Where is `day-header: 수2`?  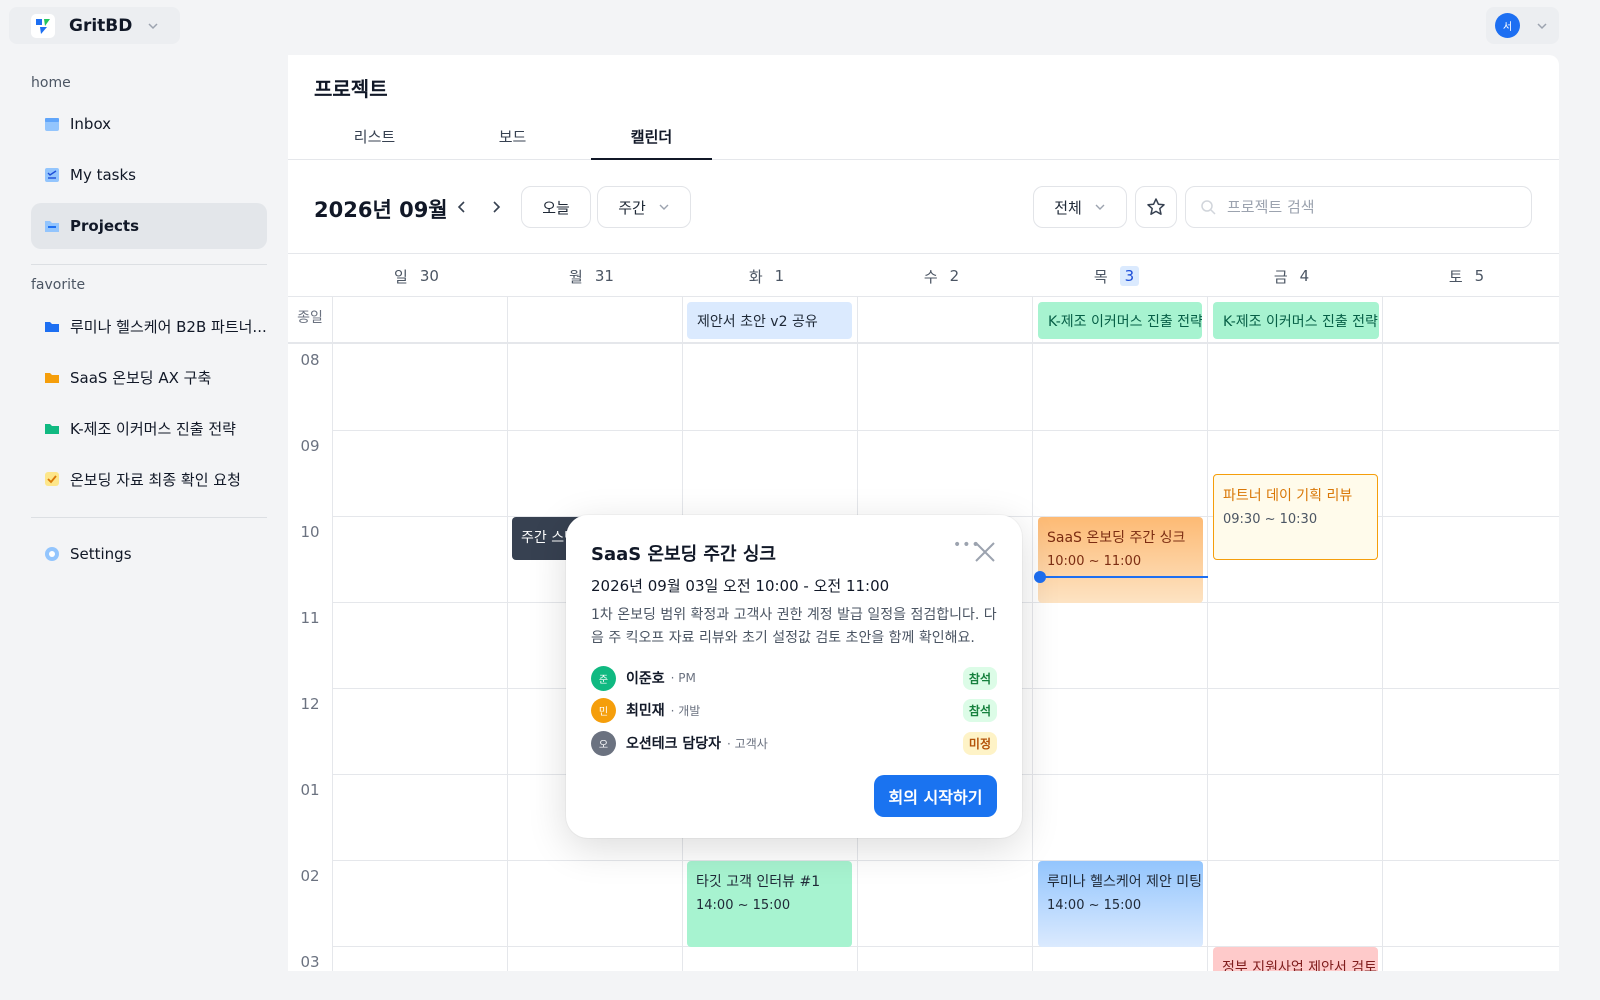 day-header: 수2 is located at coordinates (941, 276).